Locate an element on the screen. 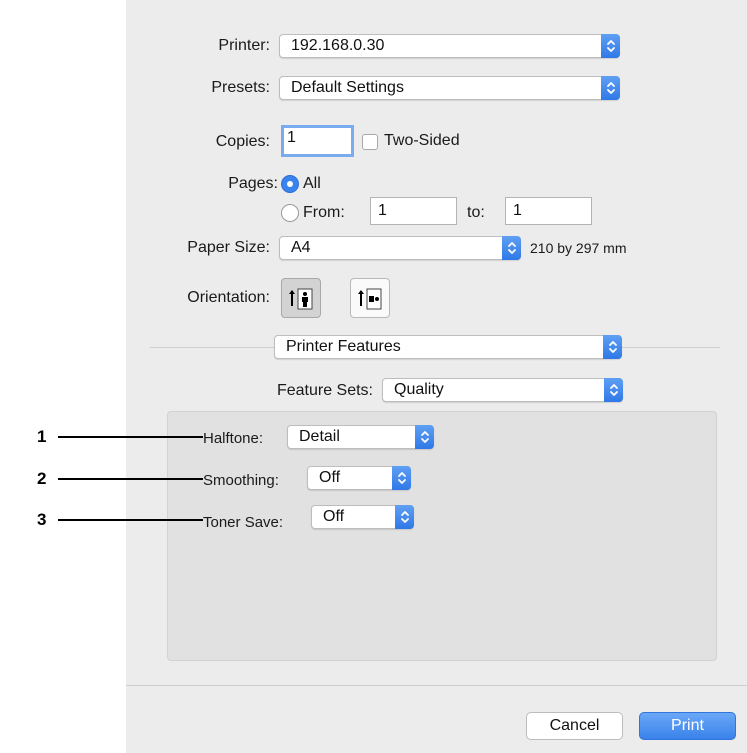 This screenshot has width=747, height=753. pages-to-value: 1 is located at coordinates (517, 210).